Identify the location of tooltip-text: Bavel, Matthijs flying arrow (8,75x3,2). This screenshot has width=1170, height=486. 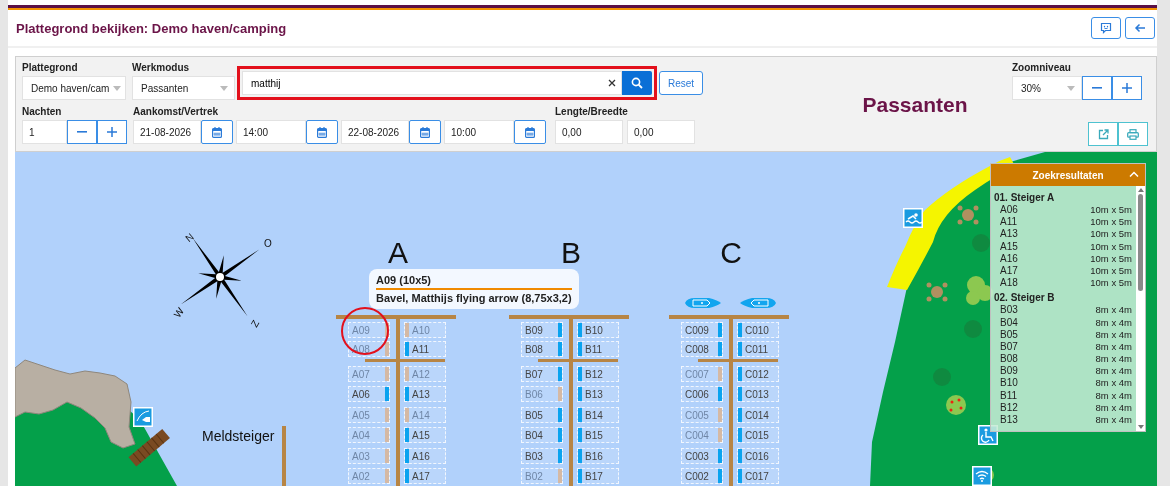
(474, 298).